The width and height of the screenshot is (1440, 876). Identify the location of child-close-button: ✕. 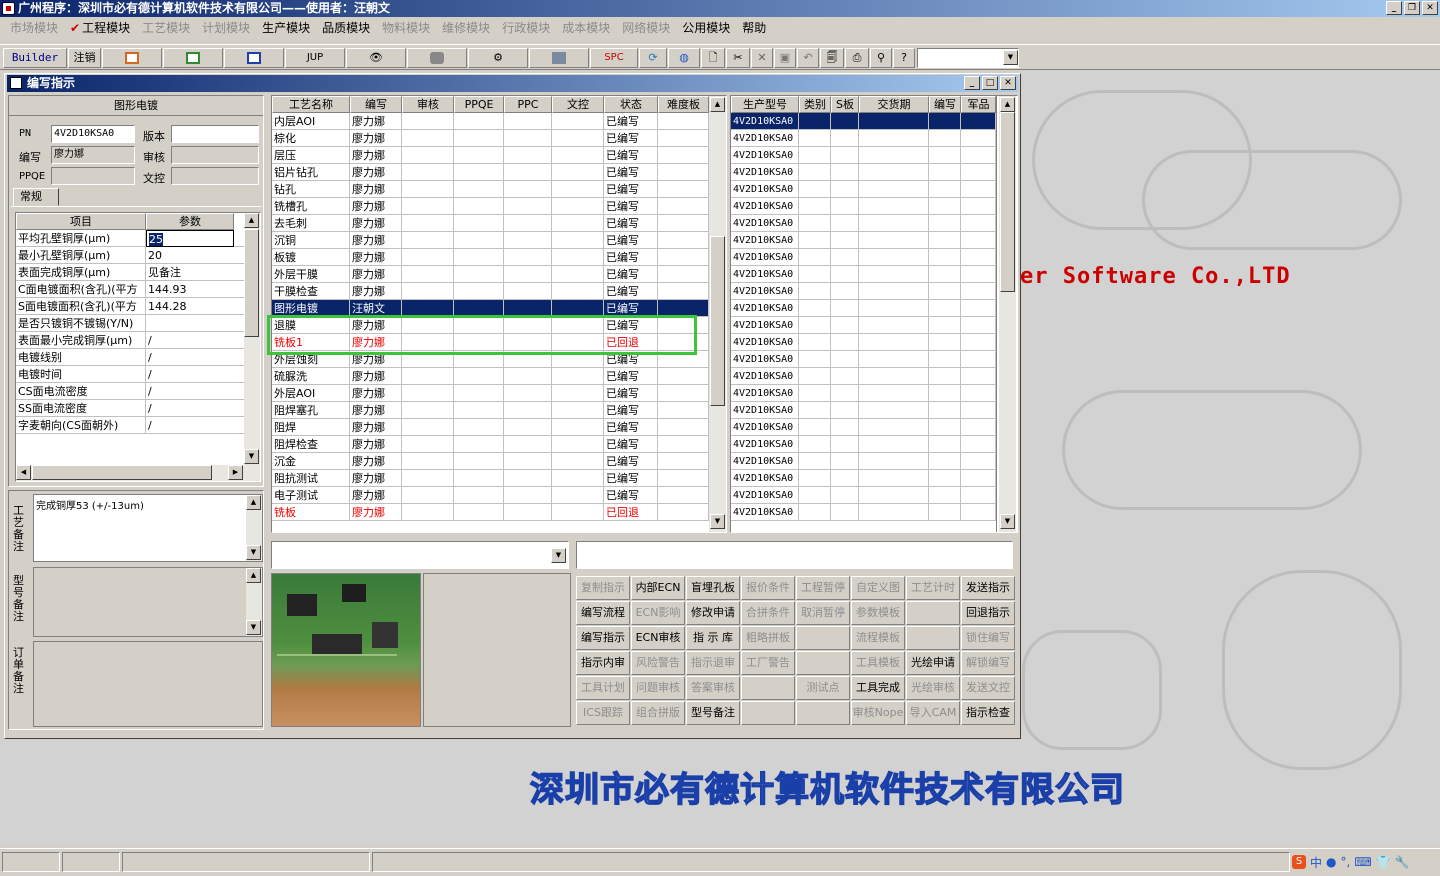
(1008, 83).